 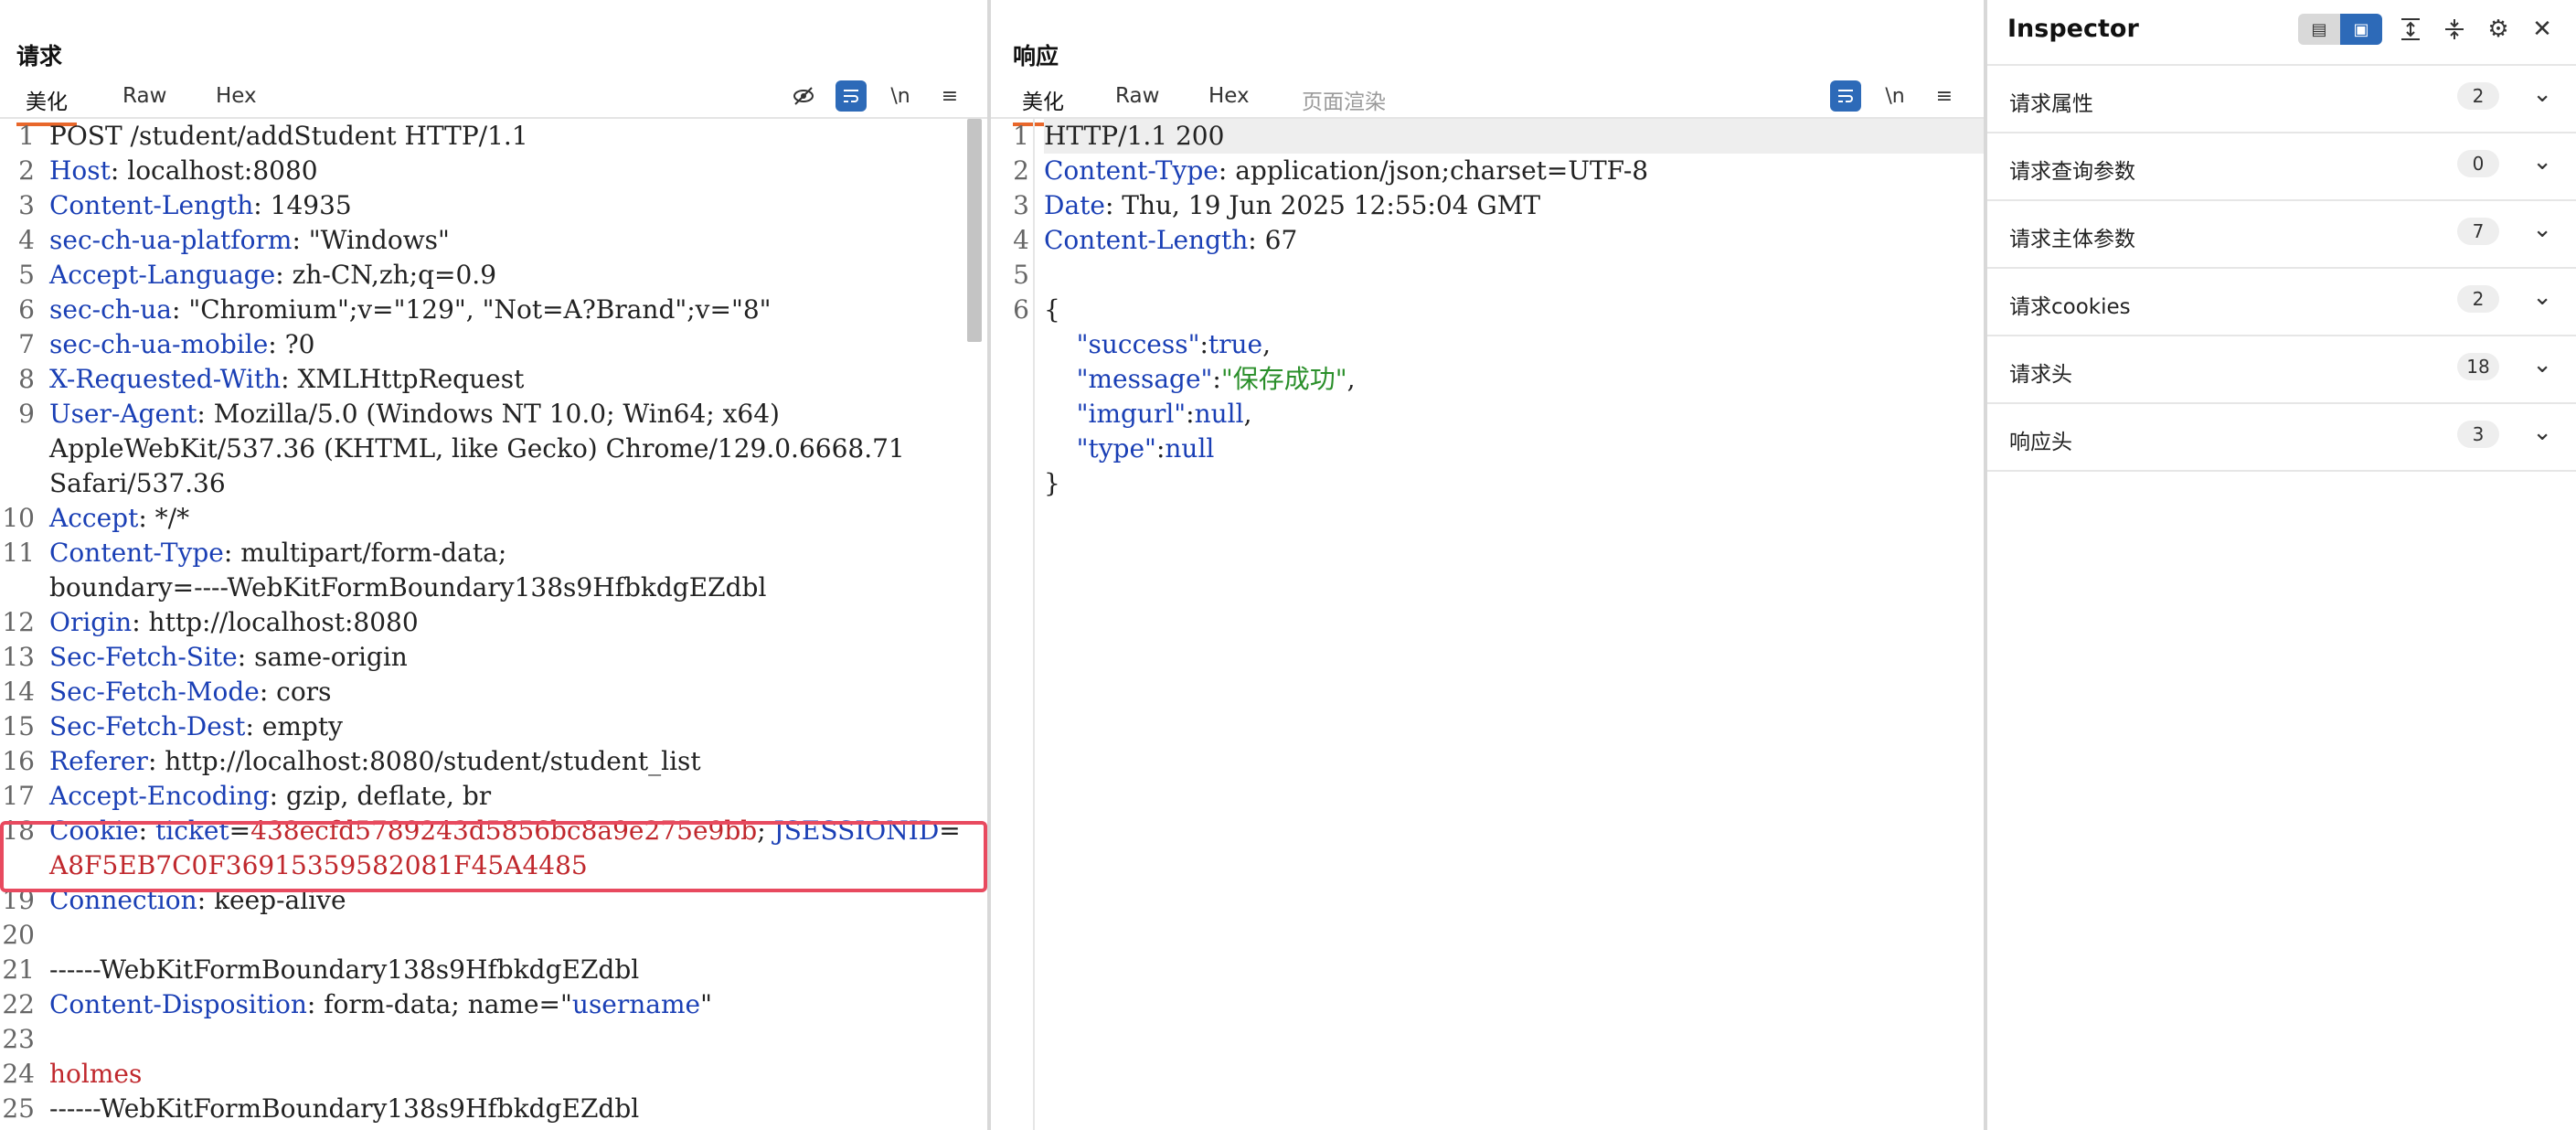 I want to click on code-text: Safari/537.36, so click(x=138, y=483).